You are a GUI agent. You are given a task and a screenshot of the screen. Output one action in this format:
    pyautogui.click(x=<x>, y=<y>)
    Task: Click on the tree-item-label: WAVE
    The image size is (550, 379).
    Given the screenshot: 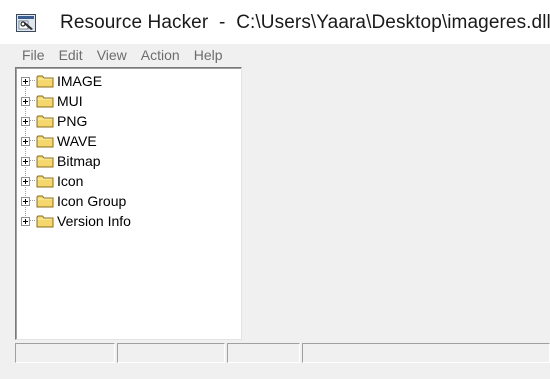 What is the action you would take?
    pyautogui.click(x=77, y=141)
    